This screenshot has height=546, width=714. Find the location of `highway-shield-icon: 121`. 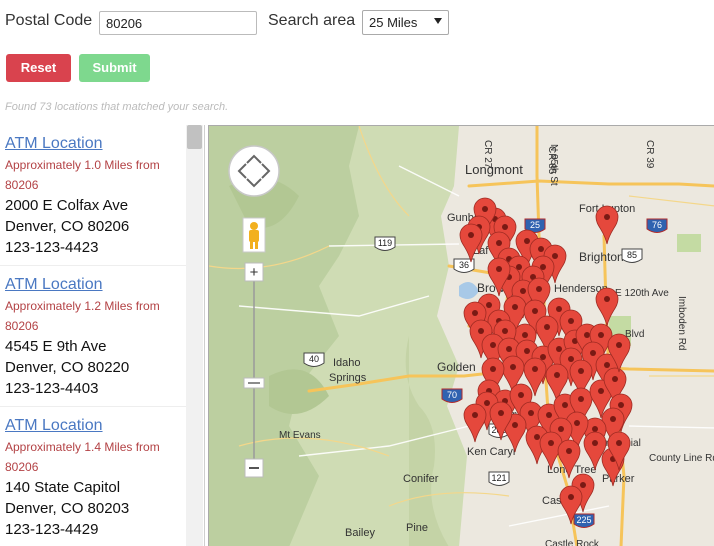

highway-shield-icon: 121 is located at coordinates (499, 478).